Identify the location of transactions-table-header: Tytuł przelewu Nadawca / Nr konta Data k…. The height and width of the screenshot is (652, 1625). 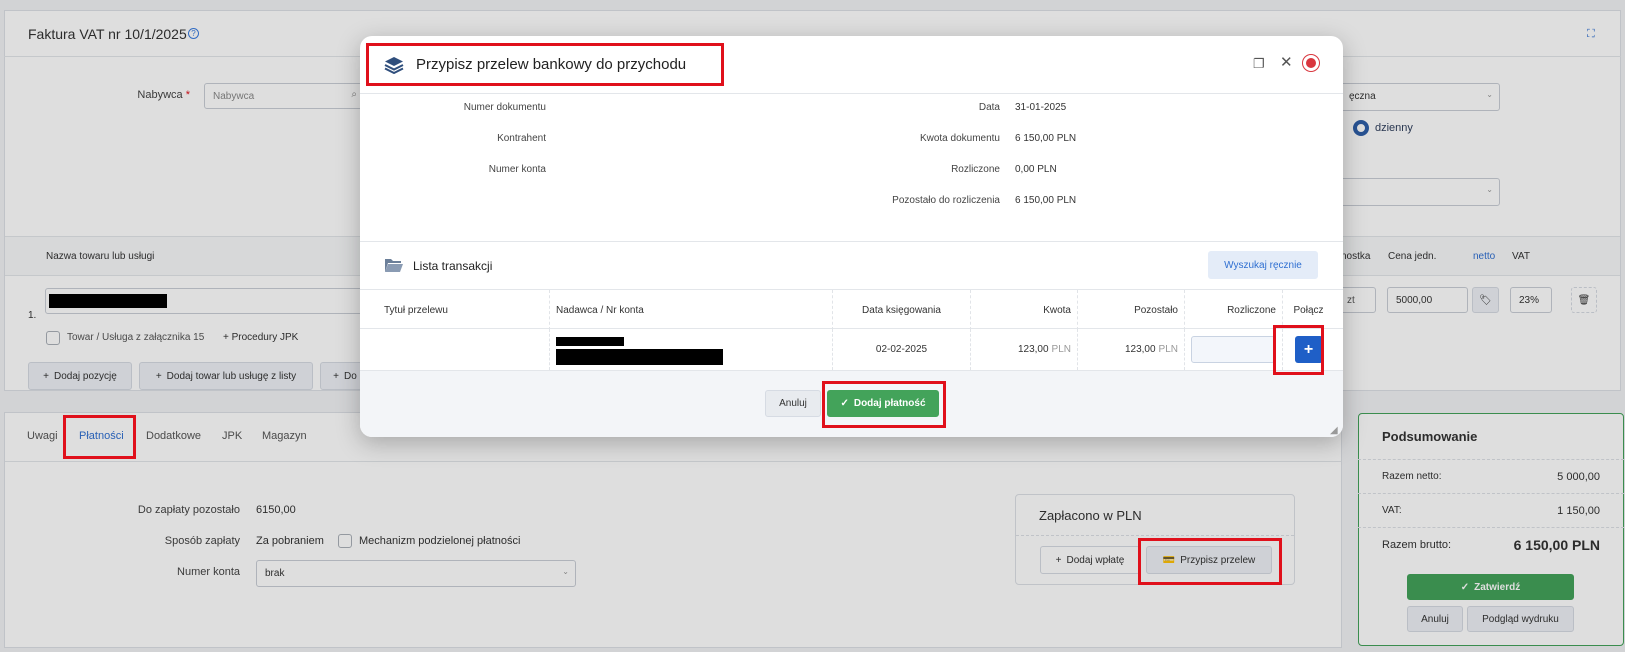
(851, 309).